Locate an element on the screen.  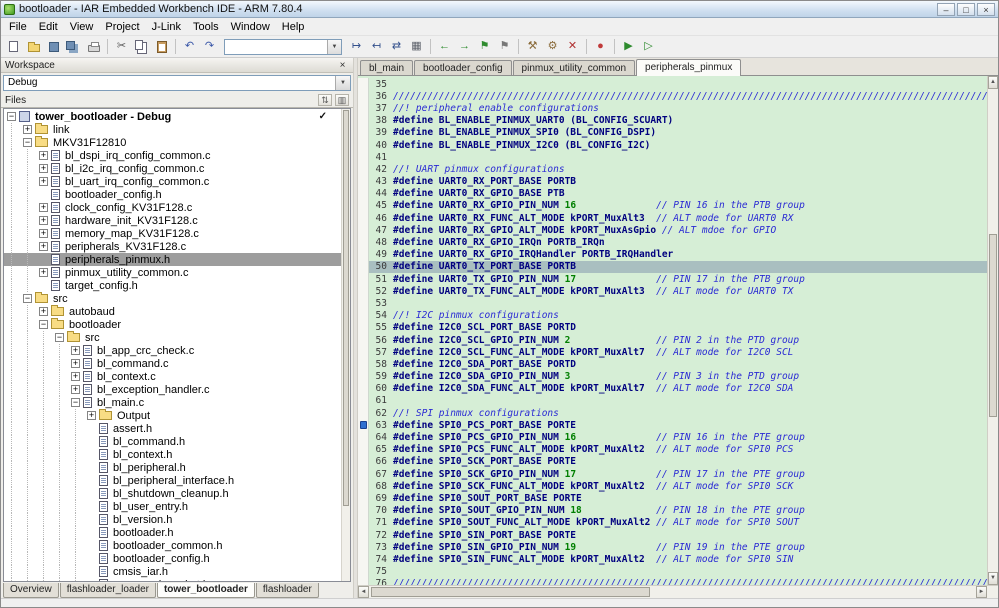
minimize-button: – is located at coordinates (946, 9).